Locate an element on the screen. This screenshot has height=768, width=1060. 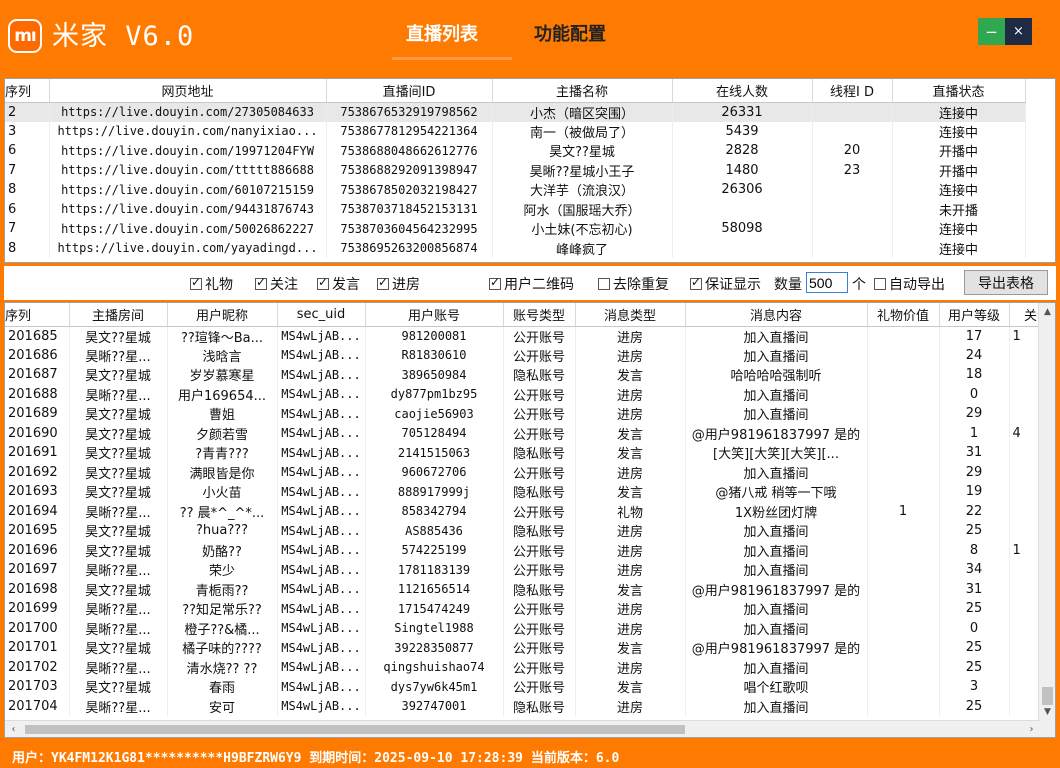
msg-cell-msg-content: @用户981961837997 是的 is located at coordinates (776, 589).